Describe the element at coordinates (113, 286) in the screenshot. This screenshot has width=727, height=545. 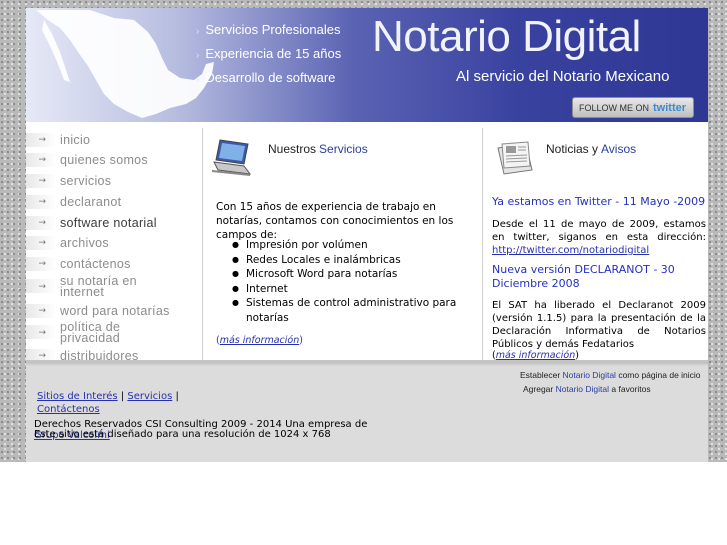
I see `sidebar-item-su-notaria-en-internet: → su notaría en internet` at that location.